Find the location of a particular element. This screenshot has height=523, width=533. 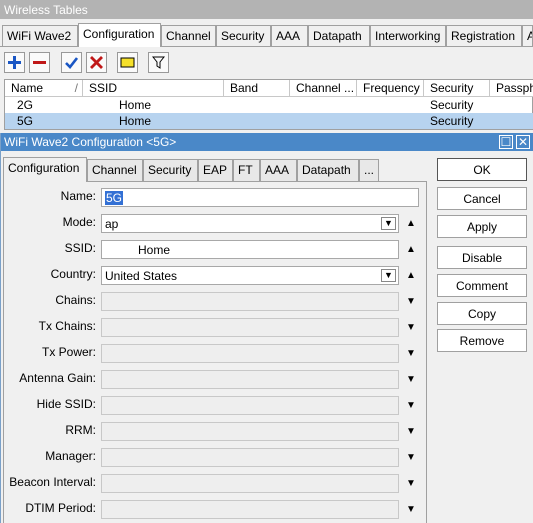

dtim-period-label: DTIM Period: is located at coordinates (60, 508).